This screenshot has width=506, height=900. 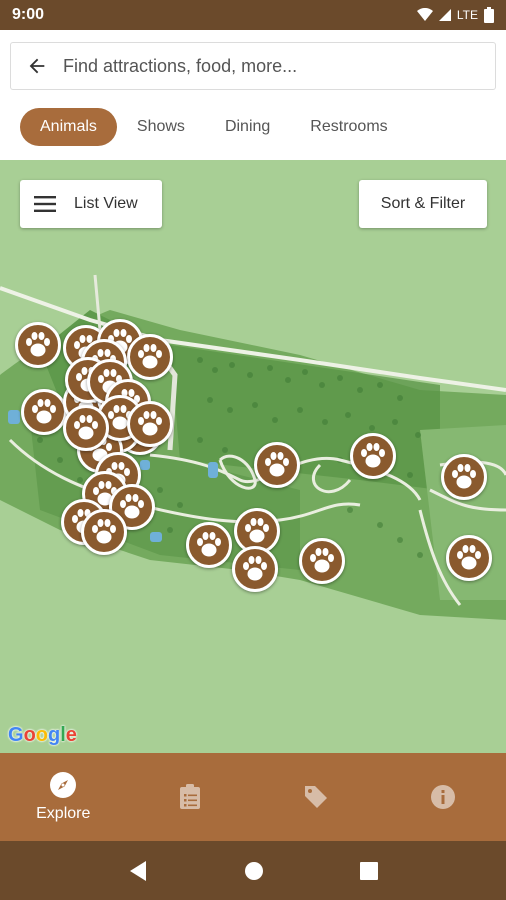 I want to click on google-logo: Google, so click(x=42, y=735).